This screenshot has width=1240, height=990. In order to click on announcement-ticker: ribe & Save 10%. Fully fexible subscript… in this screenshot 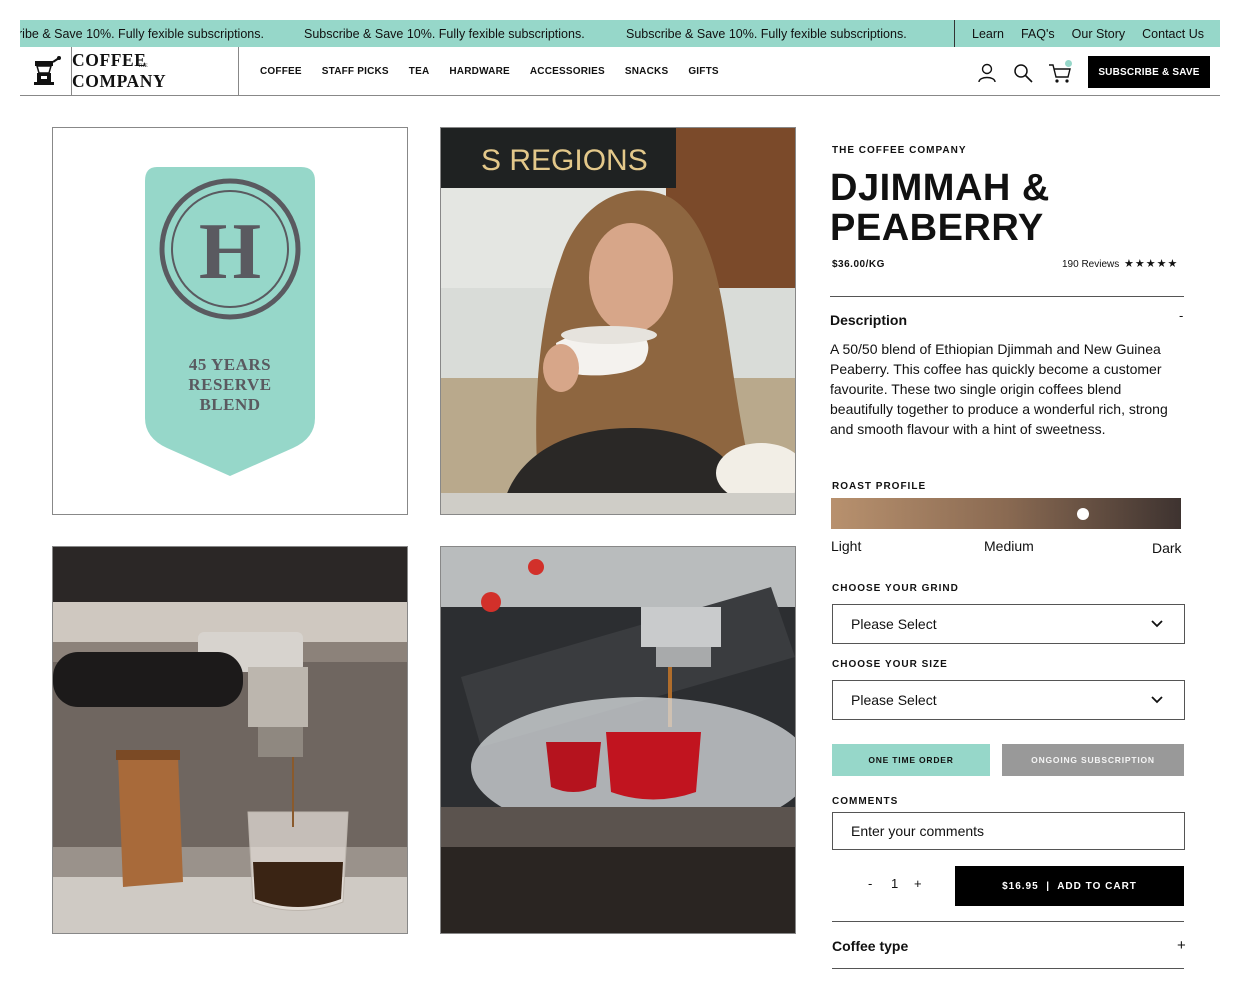, I will do `click(487, 33)`.